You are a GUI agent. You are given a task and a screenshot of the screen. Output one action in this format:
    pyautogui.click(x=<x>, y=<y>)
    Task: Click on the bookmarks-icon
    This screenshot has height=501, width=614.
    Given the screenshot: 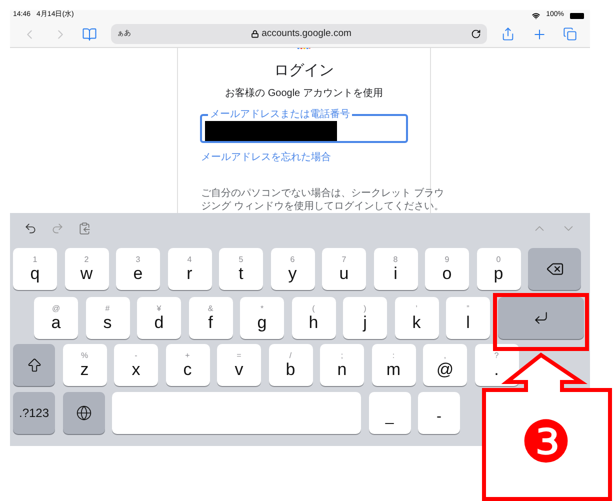 What is the action you would take?
    pyautogui.click(x=89, y=34)
    